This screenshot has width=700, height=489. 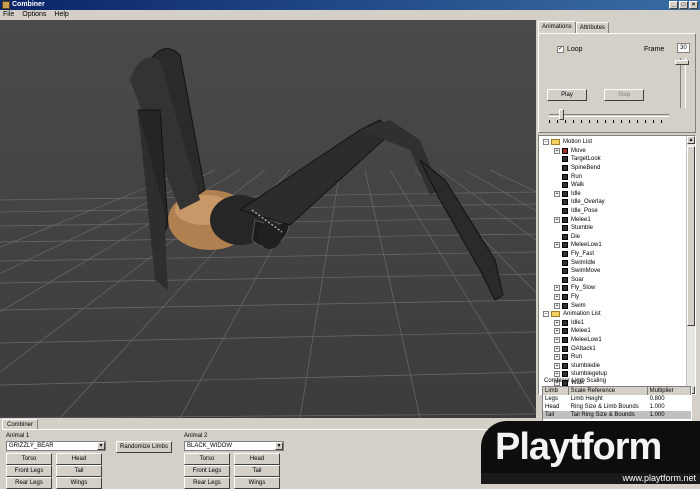 What do you see at coordinates (574, 288) in the screenshot?
I see `tree-item: + Fly_Slow` at bounding box center [574, 288].